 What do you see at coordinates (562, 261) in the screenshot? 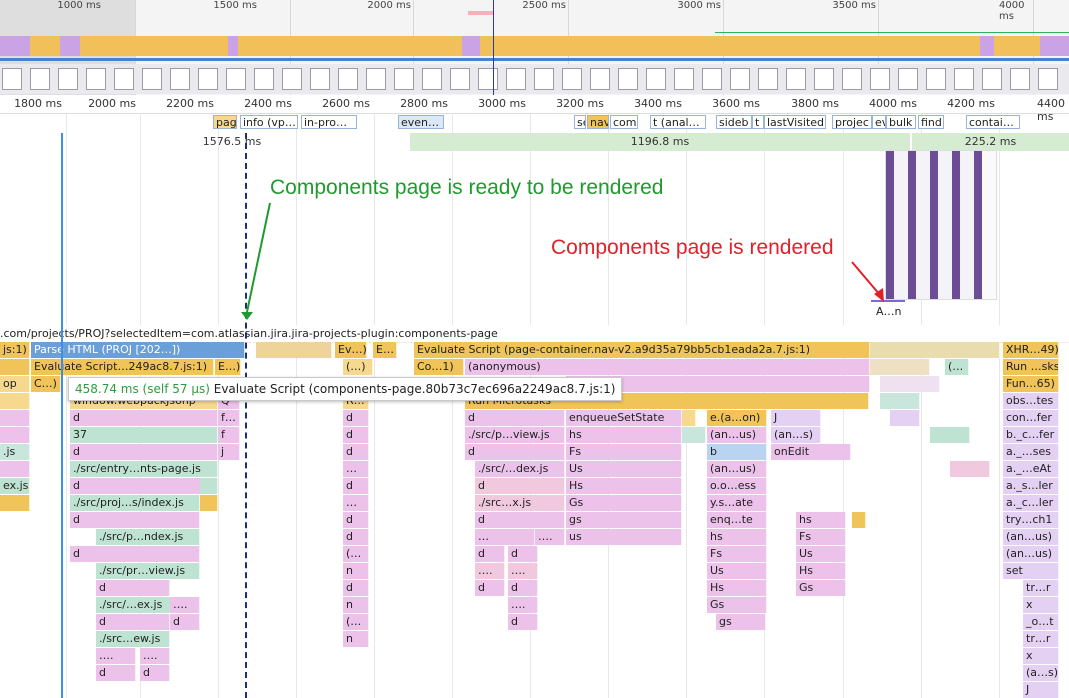
I see `annotation-arrows` at bounding box center [562, 261].